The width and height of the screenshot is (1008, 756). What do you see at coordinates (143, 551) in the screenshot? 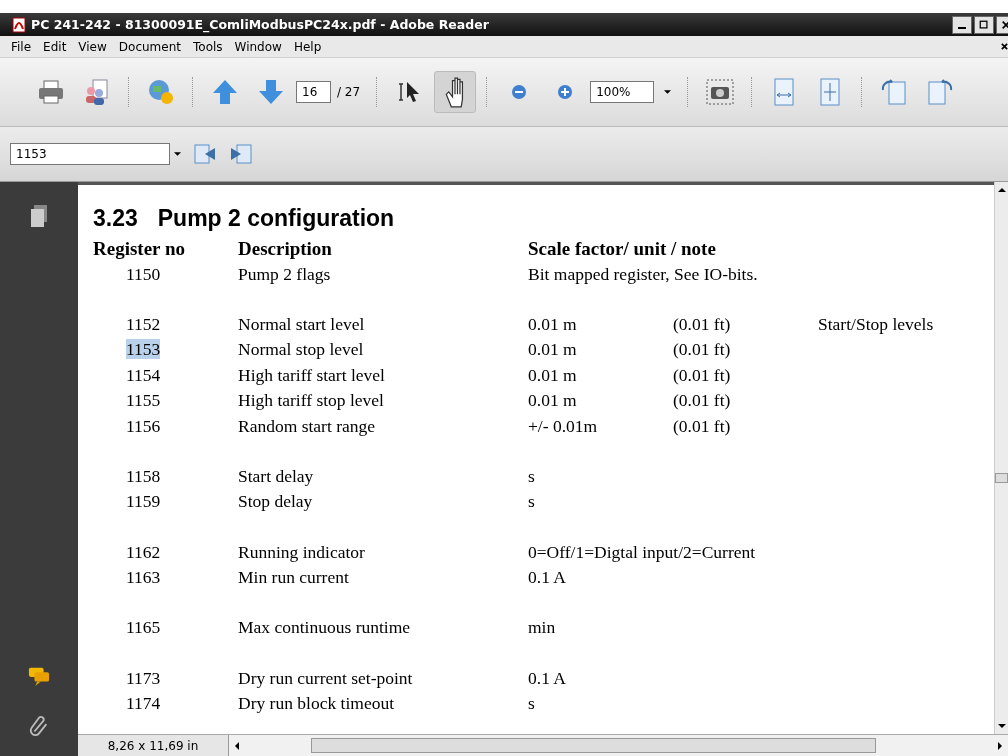
I see `register-number: 1162` at bounding box center [143, 551].